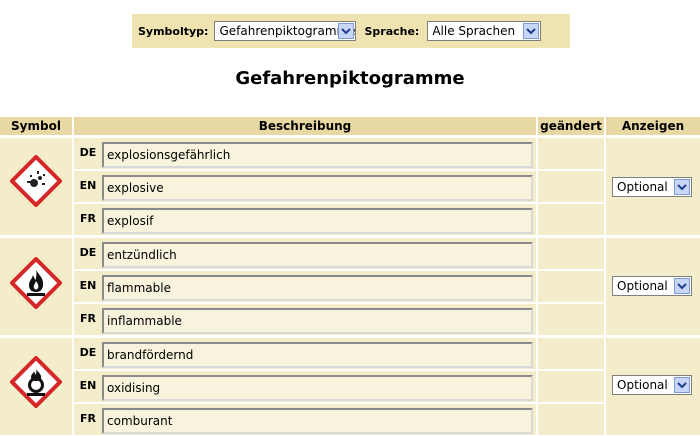 The image size is (700, 436). I want to click on symboltyp-select: Gefahrenpiktogramme, so click(285, 31).